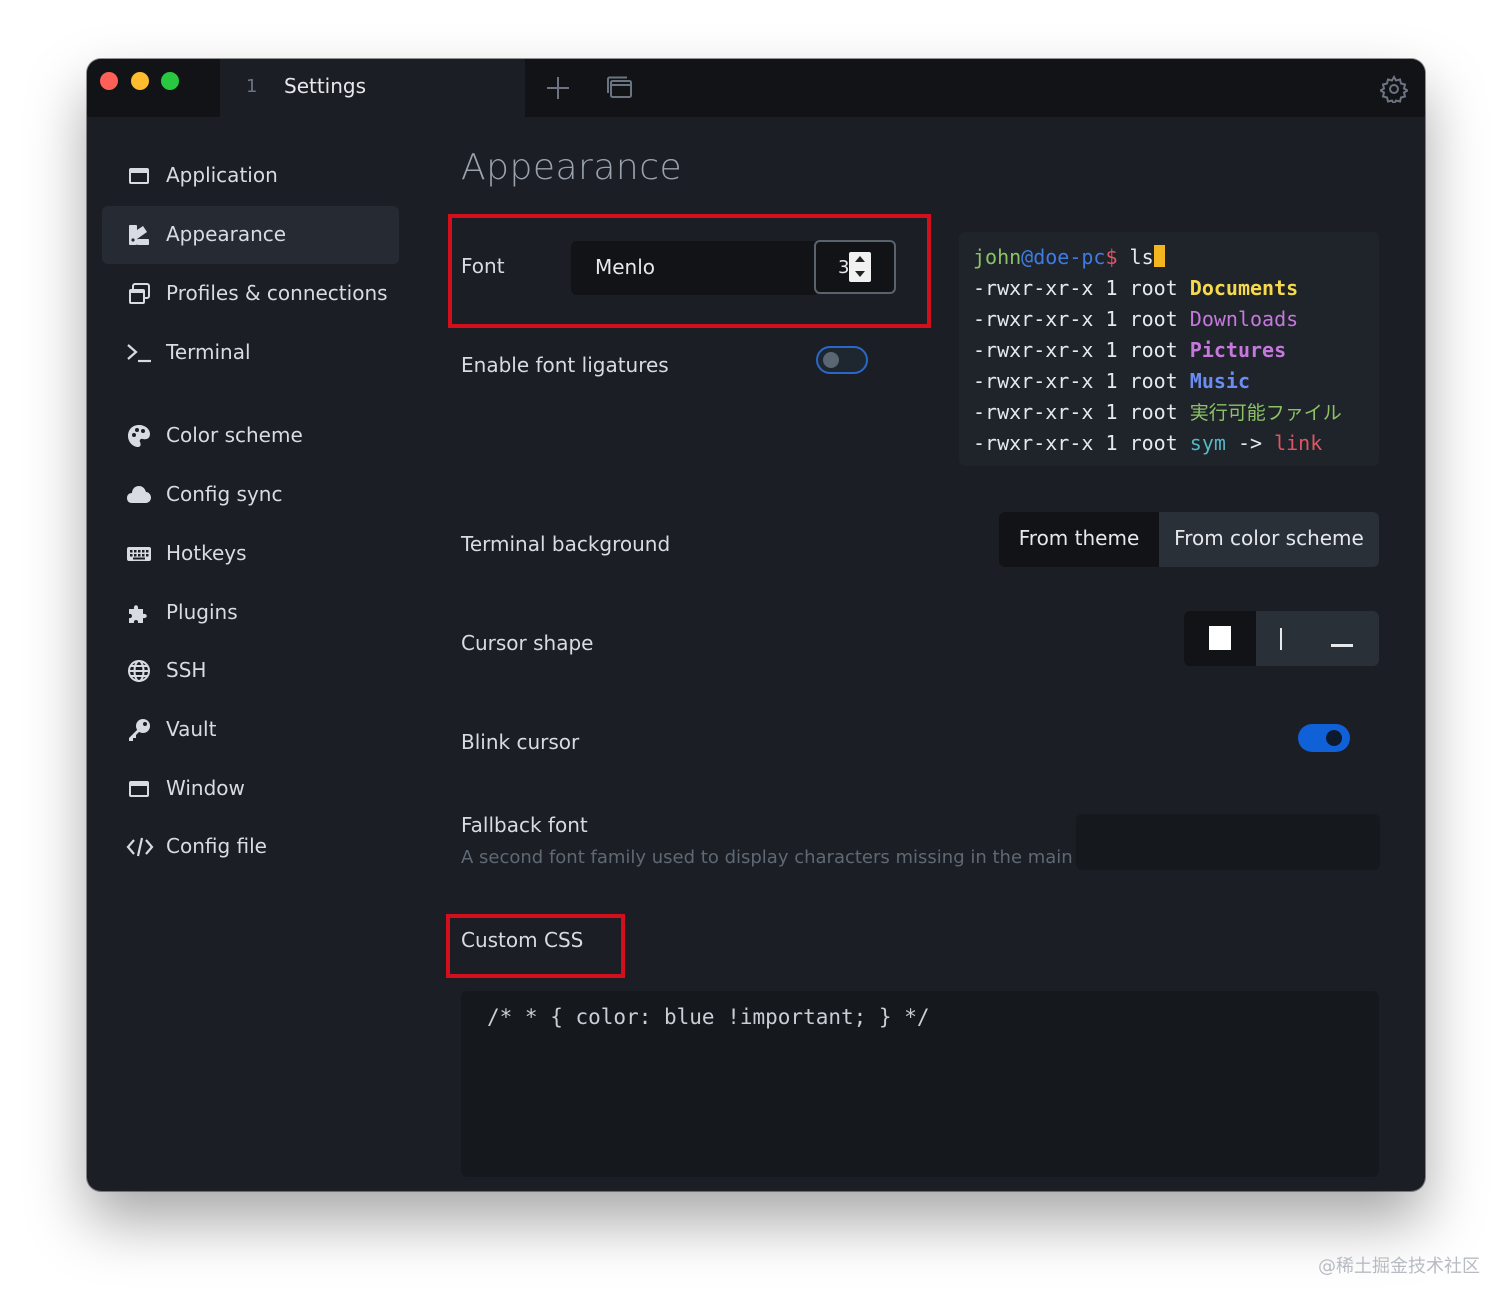 This screenshot has width=1512, height=1306. I want to click on page-title: Appearance, so click(572, 167).